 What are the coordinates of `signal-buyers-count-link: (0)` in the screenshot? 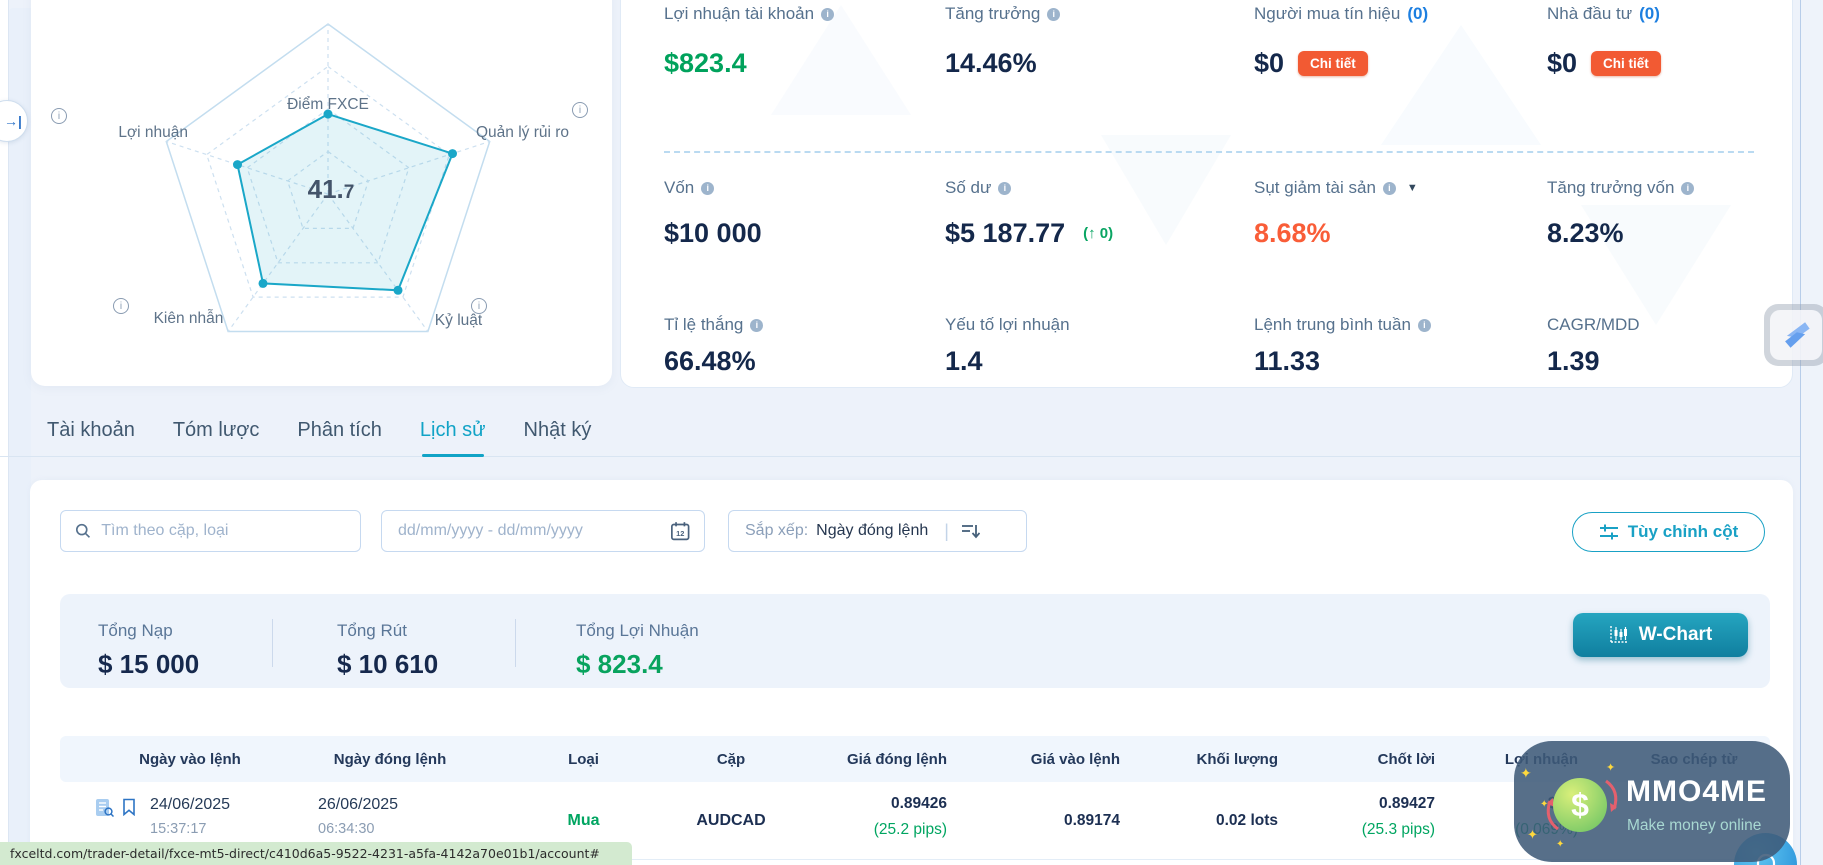 It's located at (1417, 14).